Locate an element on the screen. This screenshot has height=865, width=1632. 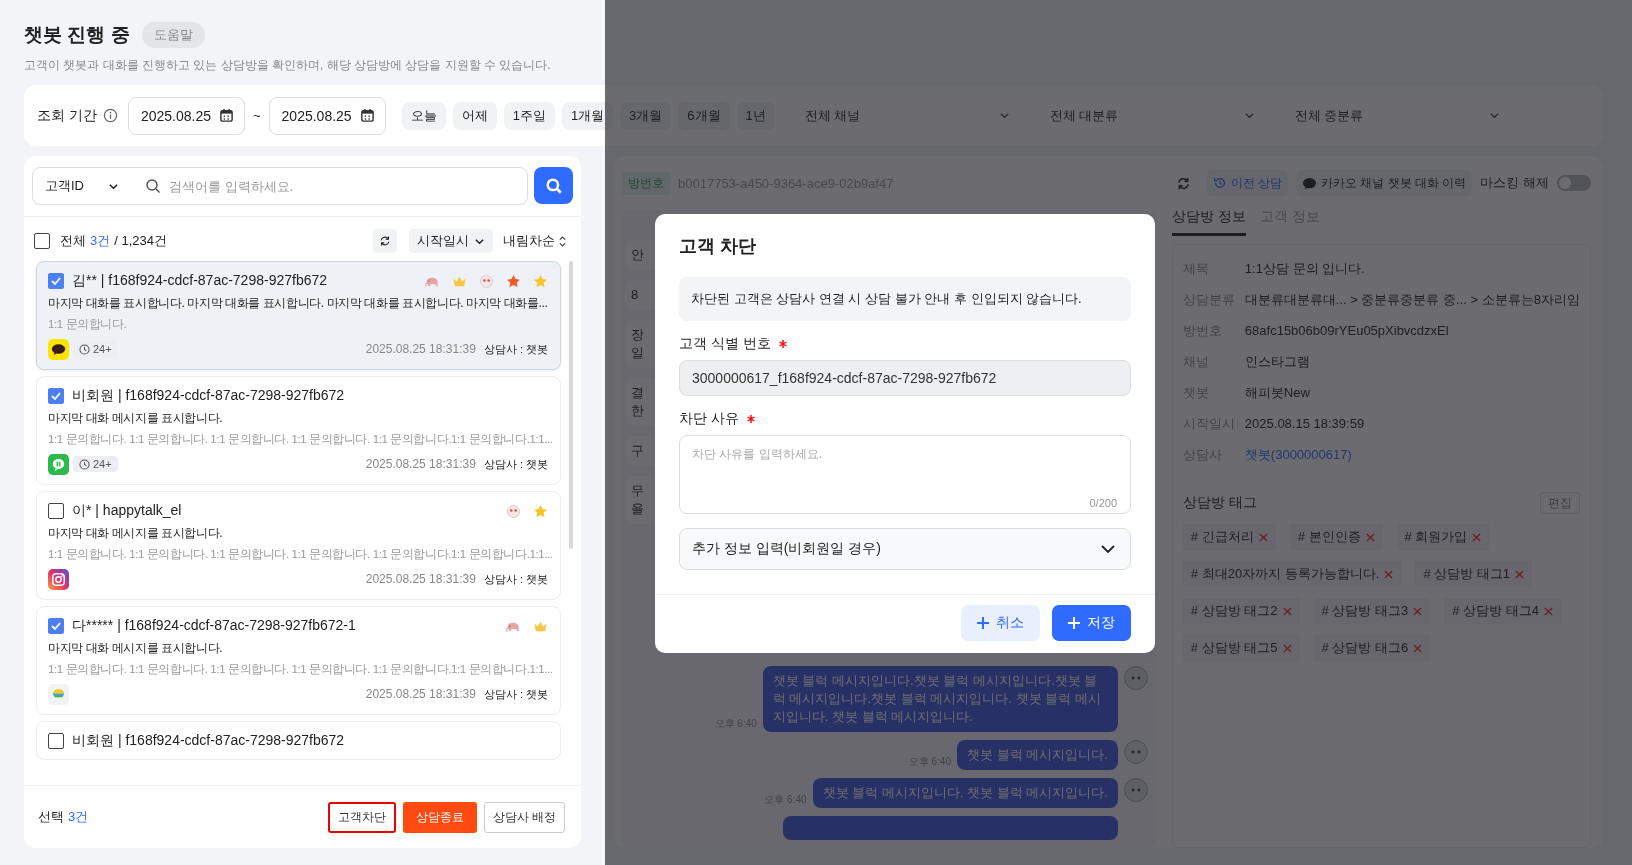
notice-text: 차단된 고객은 상담사 연결 시 상담 불가 안내 후 인입되지 않습니다. is located at coordinates (905, 299).